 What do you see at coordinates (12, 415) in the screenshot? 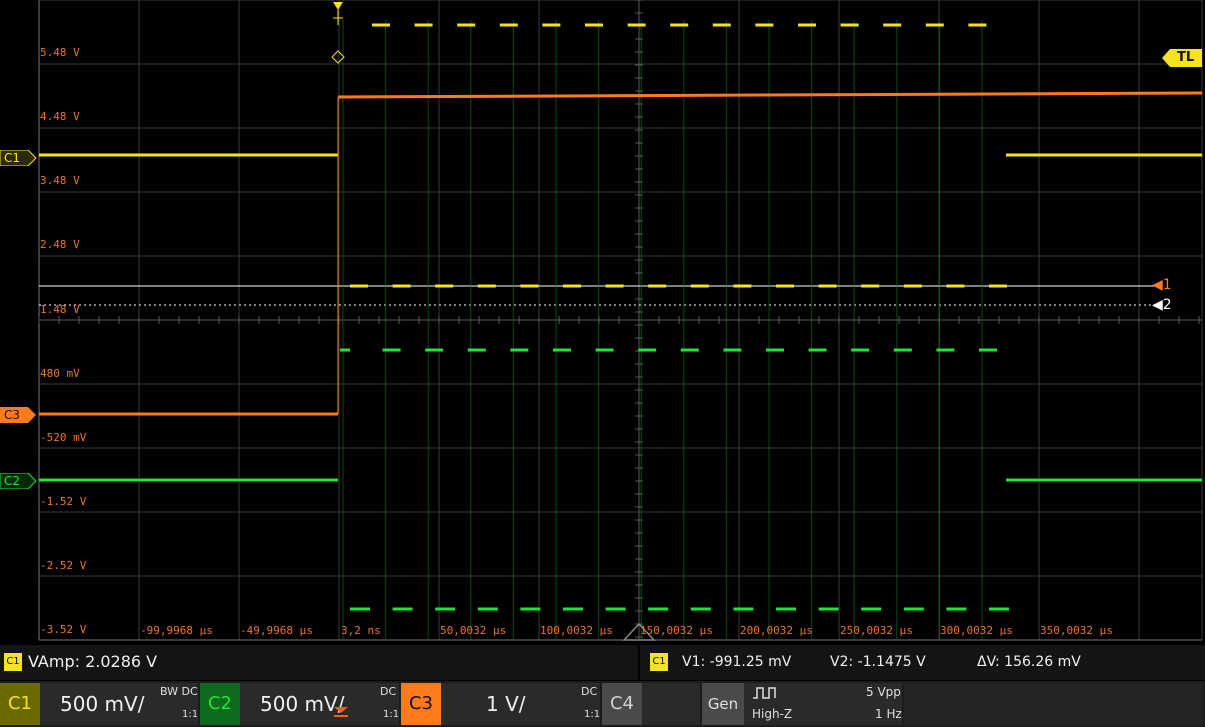
I see `c3-marker-label: C3` at bounding box center [12, 415].